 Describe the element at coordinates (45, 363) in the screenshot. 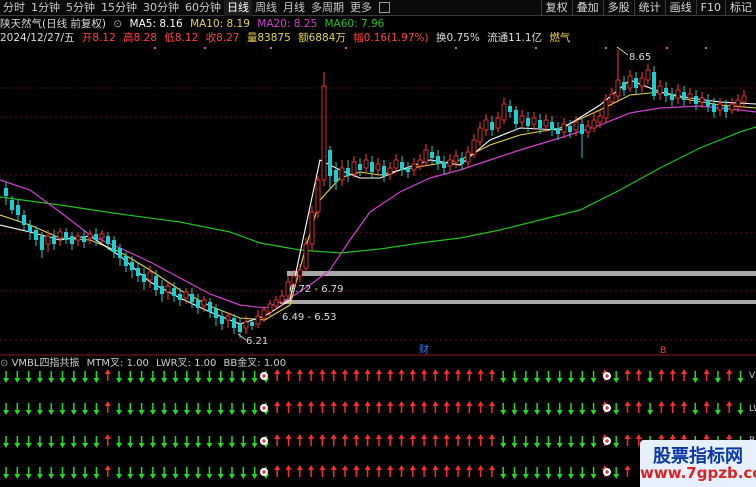

I see `indicator-title: VMBL四指共振` at that location.